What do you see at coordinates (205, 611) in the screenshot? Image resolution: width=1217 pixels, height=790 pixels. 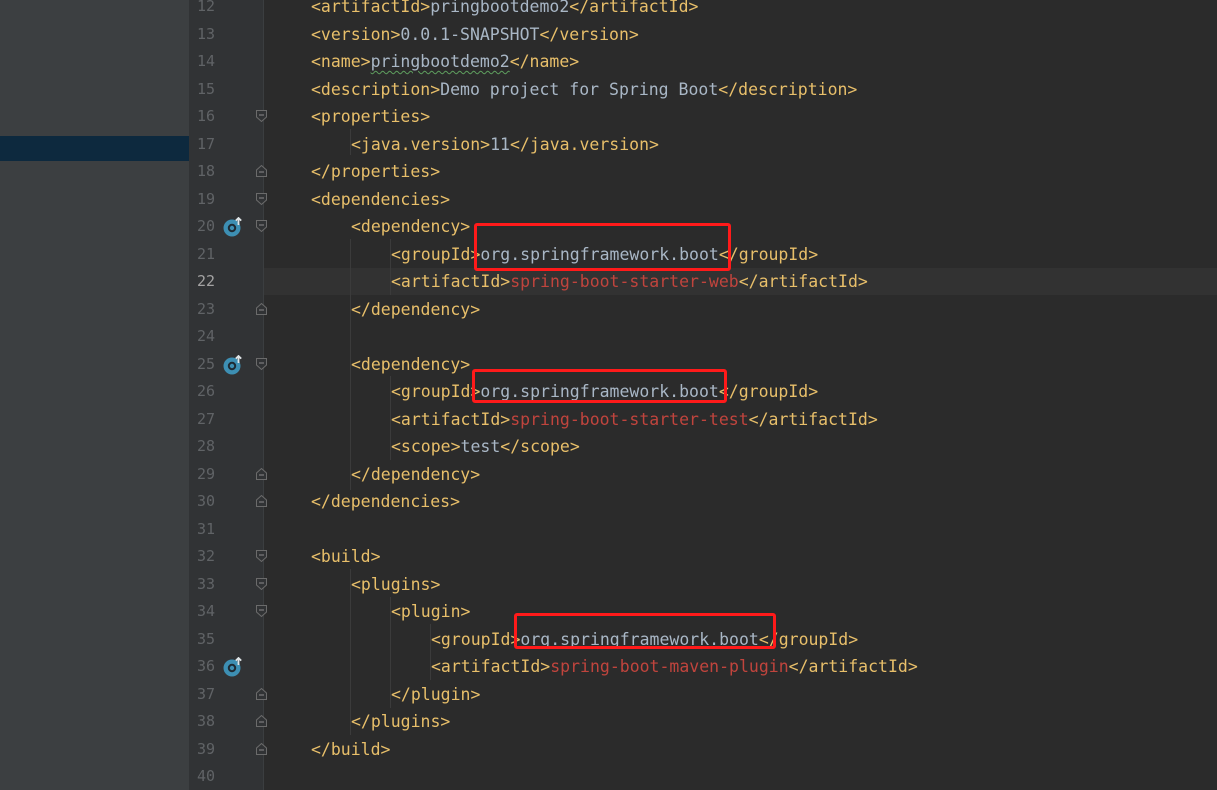 I see `line-number: 34` at bounding box center [205, 611].